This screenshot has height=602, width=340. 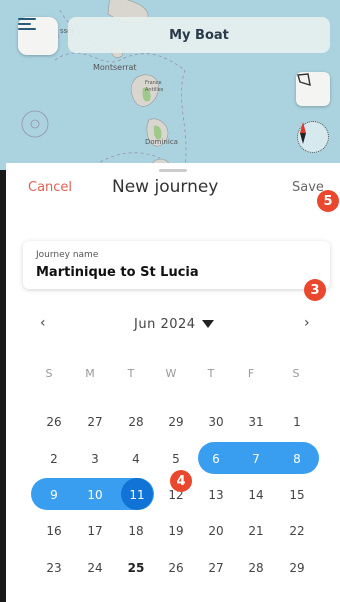 I want to click on draw-polygon-button, so click(x=313, y=89).